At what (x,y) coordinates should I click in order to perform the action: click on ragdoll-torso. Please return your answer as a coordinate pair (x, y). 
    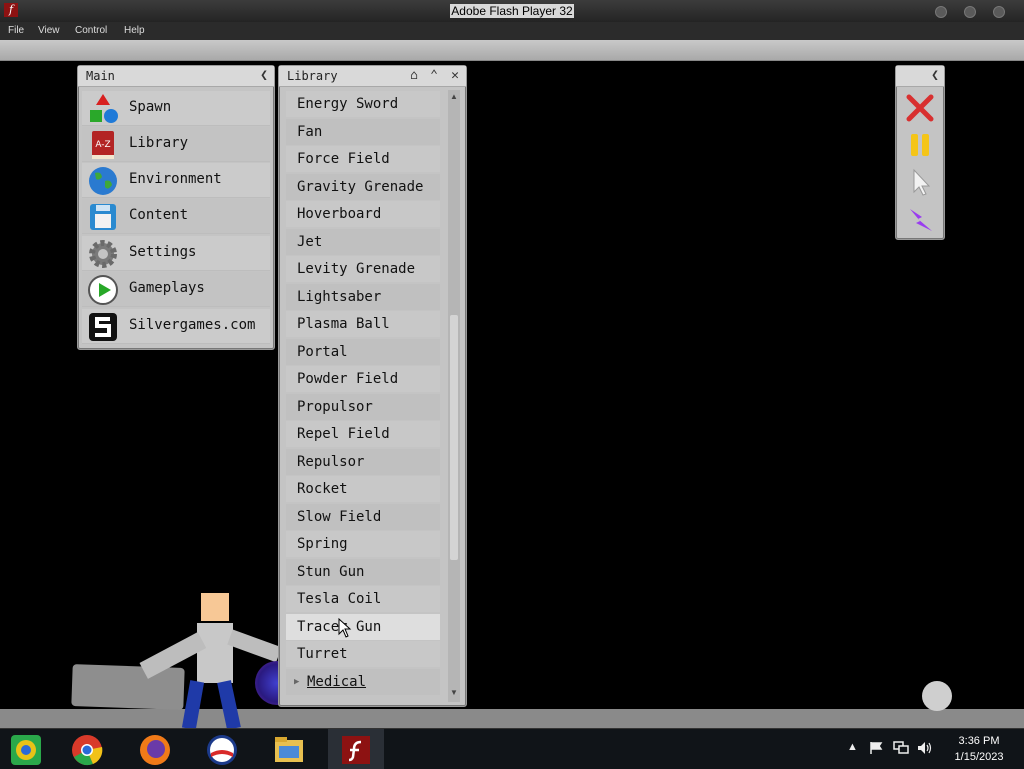
    Looking at the image, I should click on (215, 653).